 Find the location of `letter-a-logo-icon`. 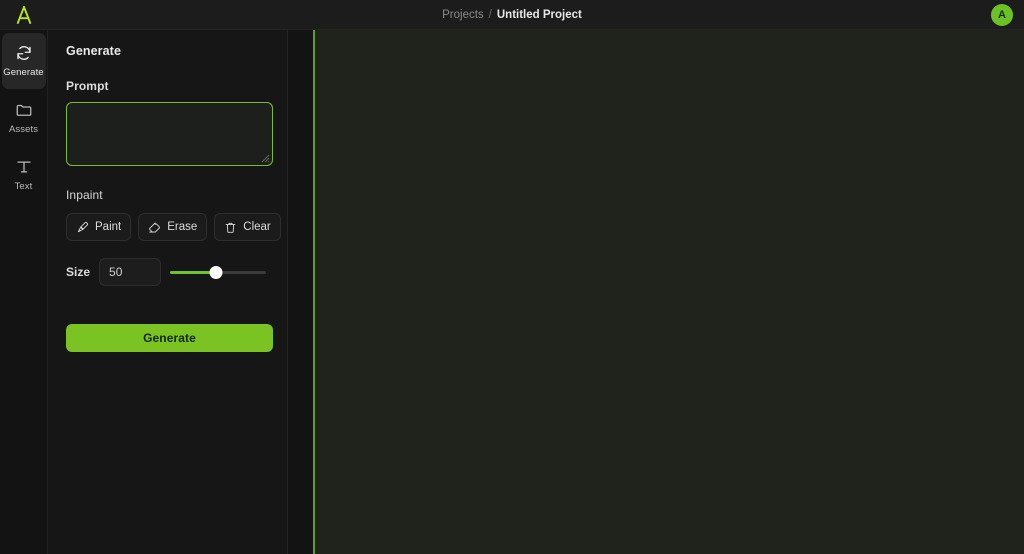

letter-a-logo-icon is located at coordinates (24, 14).